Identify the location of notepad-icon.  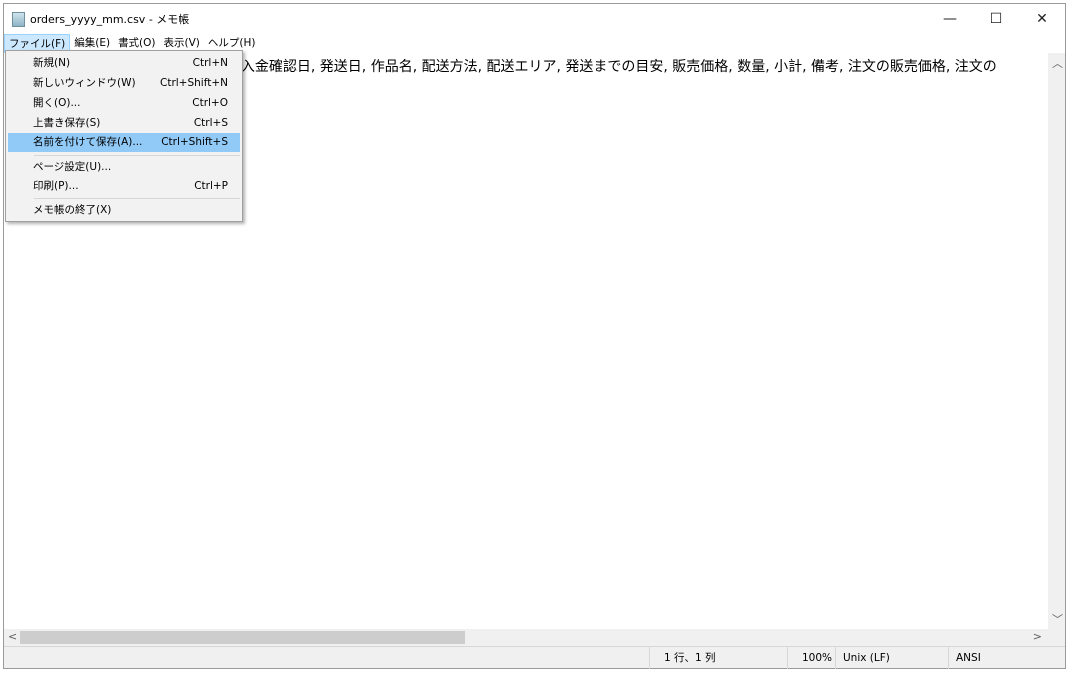
(18, 19).